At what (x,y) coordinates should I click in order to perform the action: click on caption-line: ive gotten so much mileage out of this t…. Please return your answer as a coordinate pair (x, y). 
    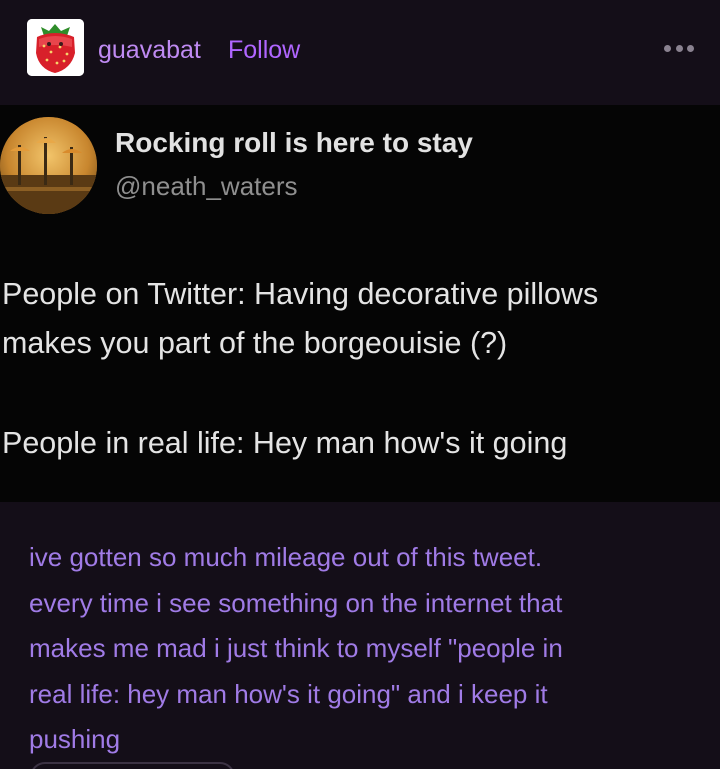
    Looking at the image, I should click on (286, 557).